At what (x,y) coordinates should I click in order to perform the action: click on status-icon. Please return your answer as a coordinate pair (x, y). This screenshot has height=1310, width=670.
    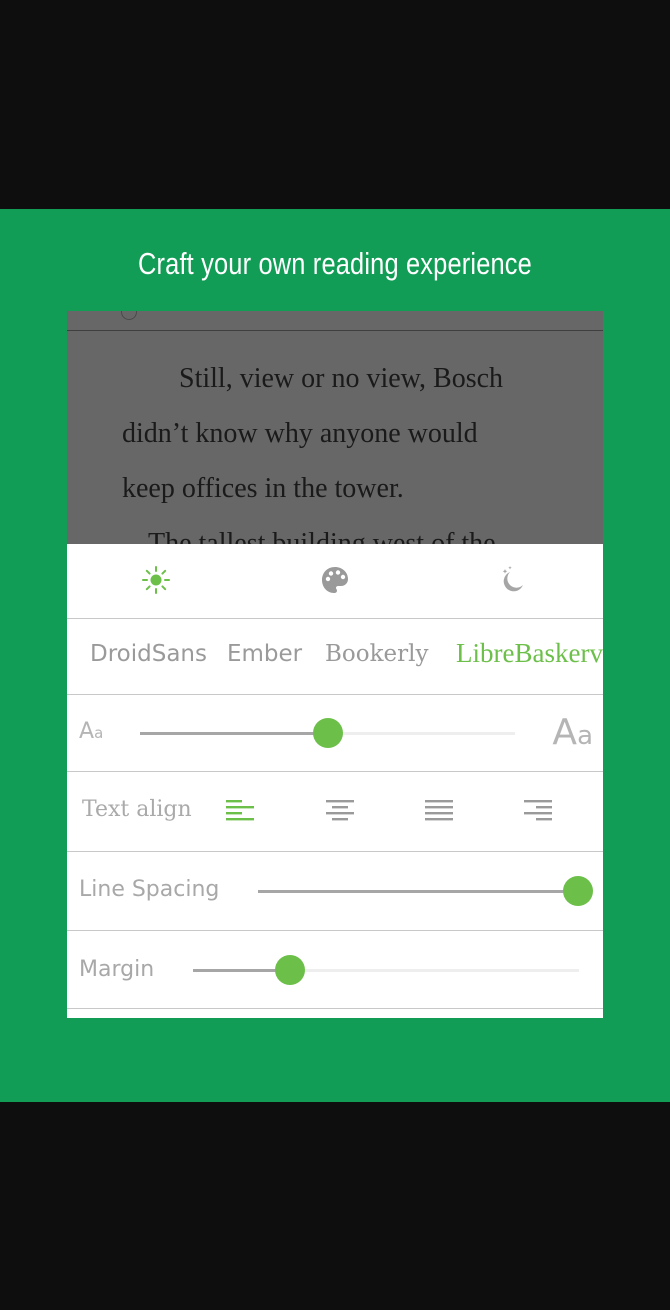
    Looking at the image, I should click on (129, 315).